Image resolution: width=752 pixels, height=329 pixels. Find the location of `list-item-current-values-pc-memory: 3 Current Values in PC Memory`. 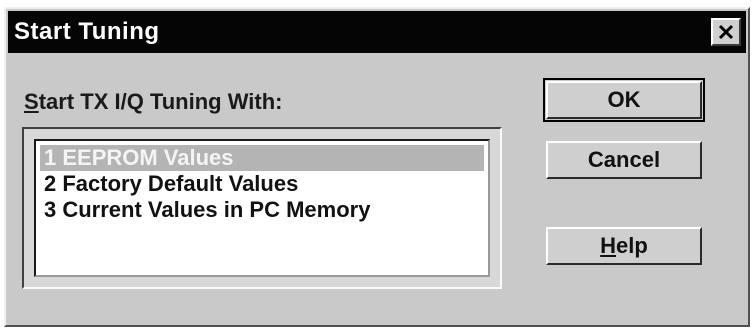

list-item-current-values-pc-memory: 3 Current Values in PC Memory is located at coordinates (262, 210).